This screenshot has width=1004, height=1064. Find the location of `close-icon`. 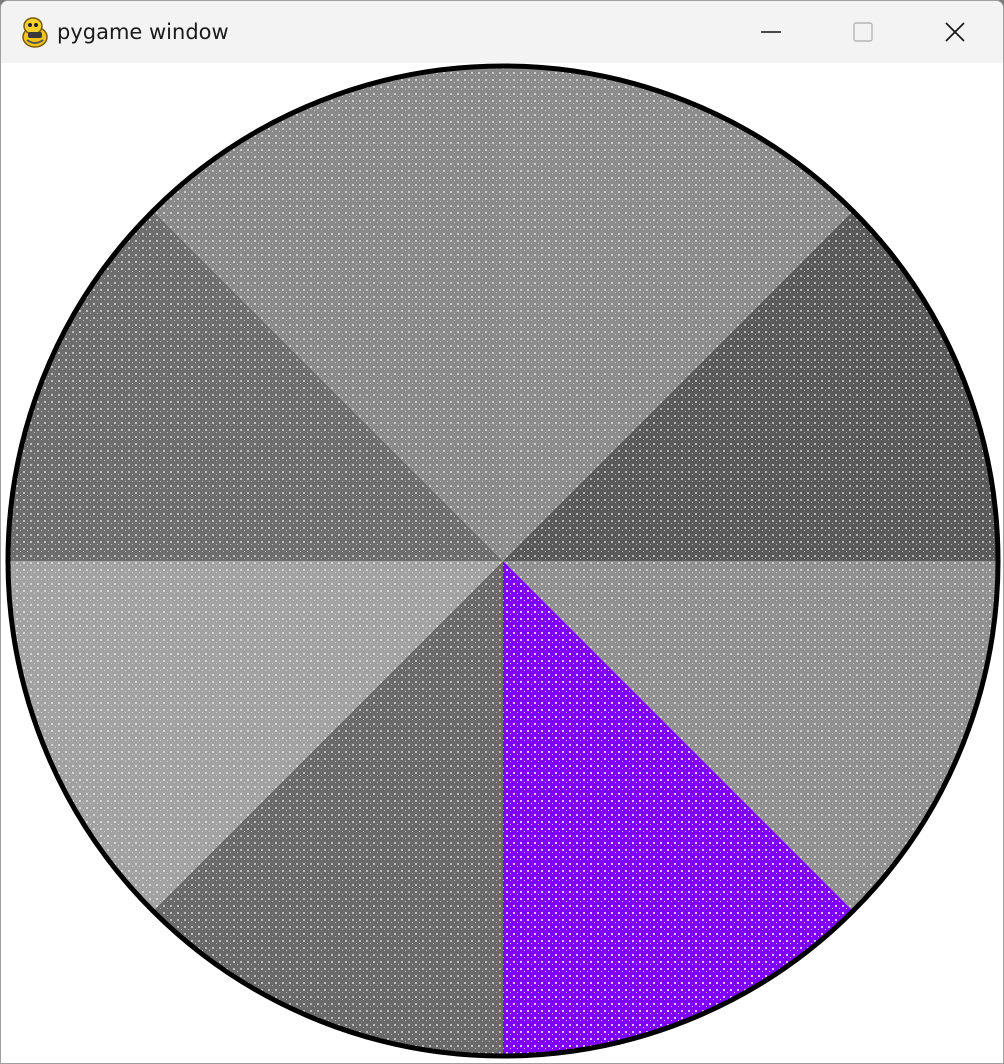

close-icon is located at coordinates (955, 32).